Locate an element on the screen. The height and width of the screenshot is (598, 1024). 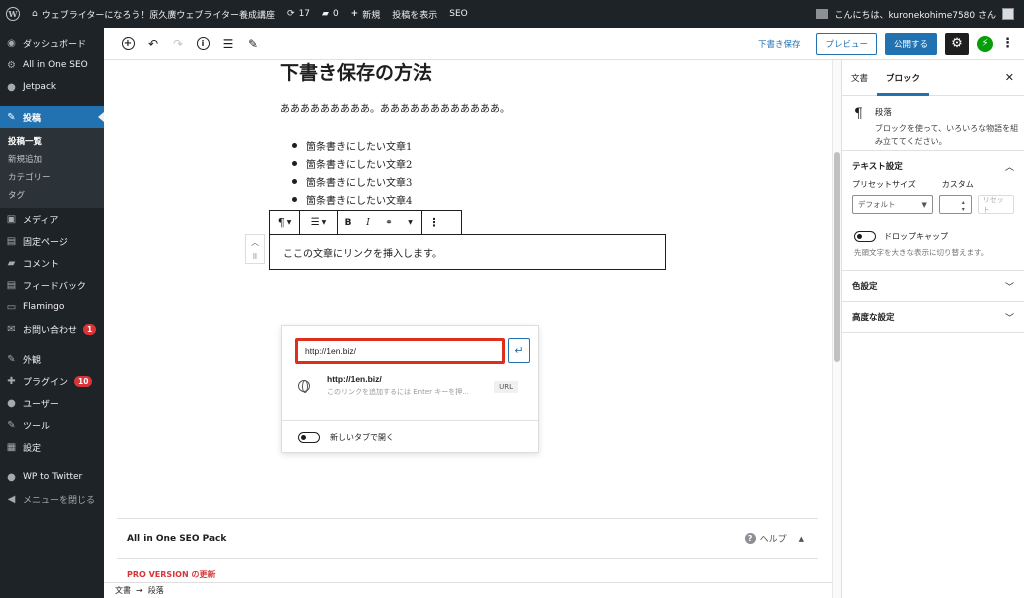
settings-toggle-button: ⚙ is located at coordinates (957, 43).